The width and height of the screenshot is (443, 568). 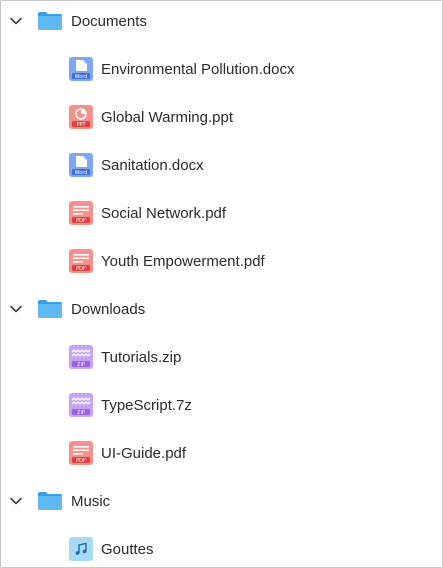 I want to click on tree-file-item: Gouttes, so click(x=221, y=546).